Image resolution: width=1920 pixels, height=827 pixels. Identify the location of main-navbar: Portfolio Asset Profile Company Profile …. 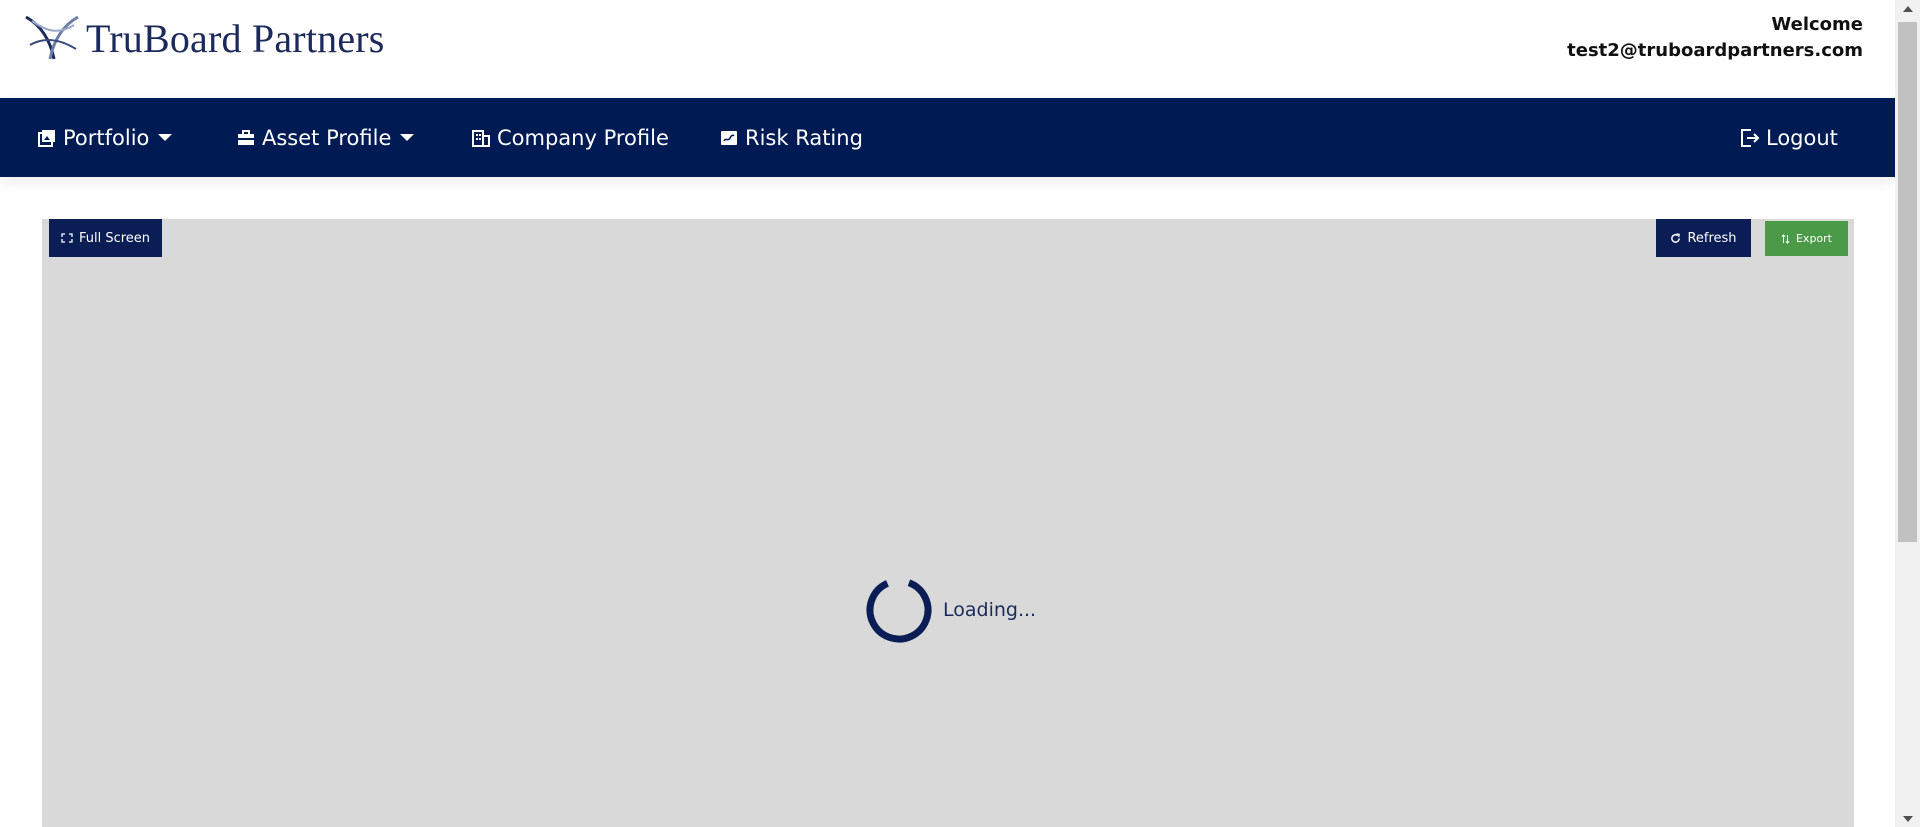
(947, 137).